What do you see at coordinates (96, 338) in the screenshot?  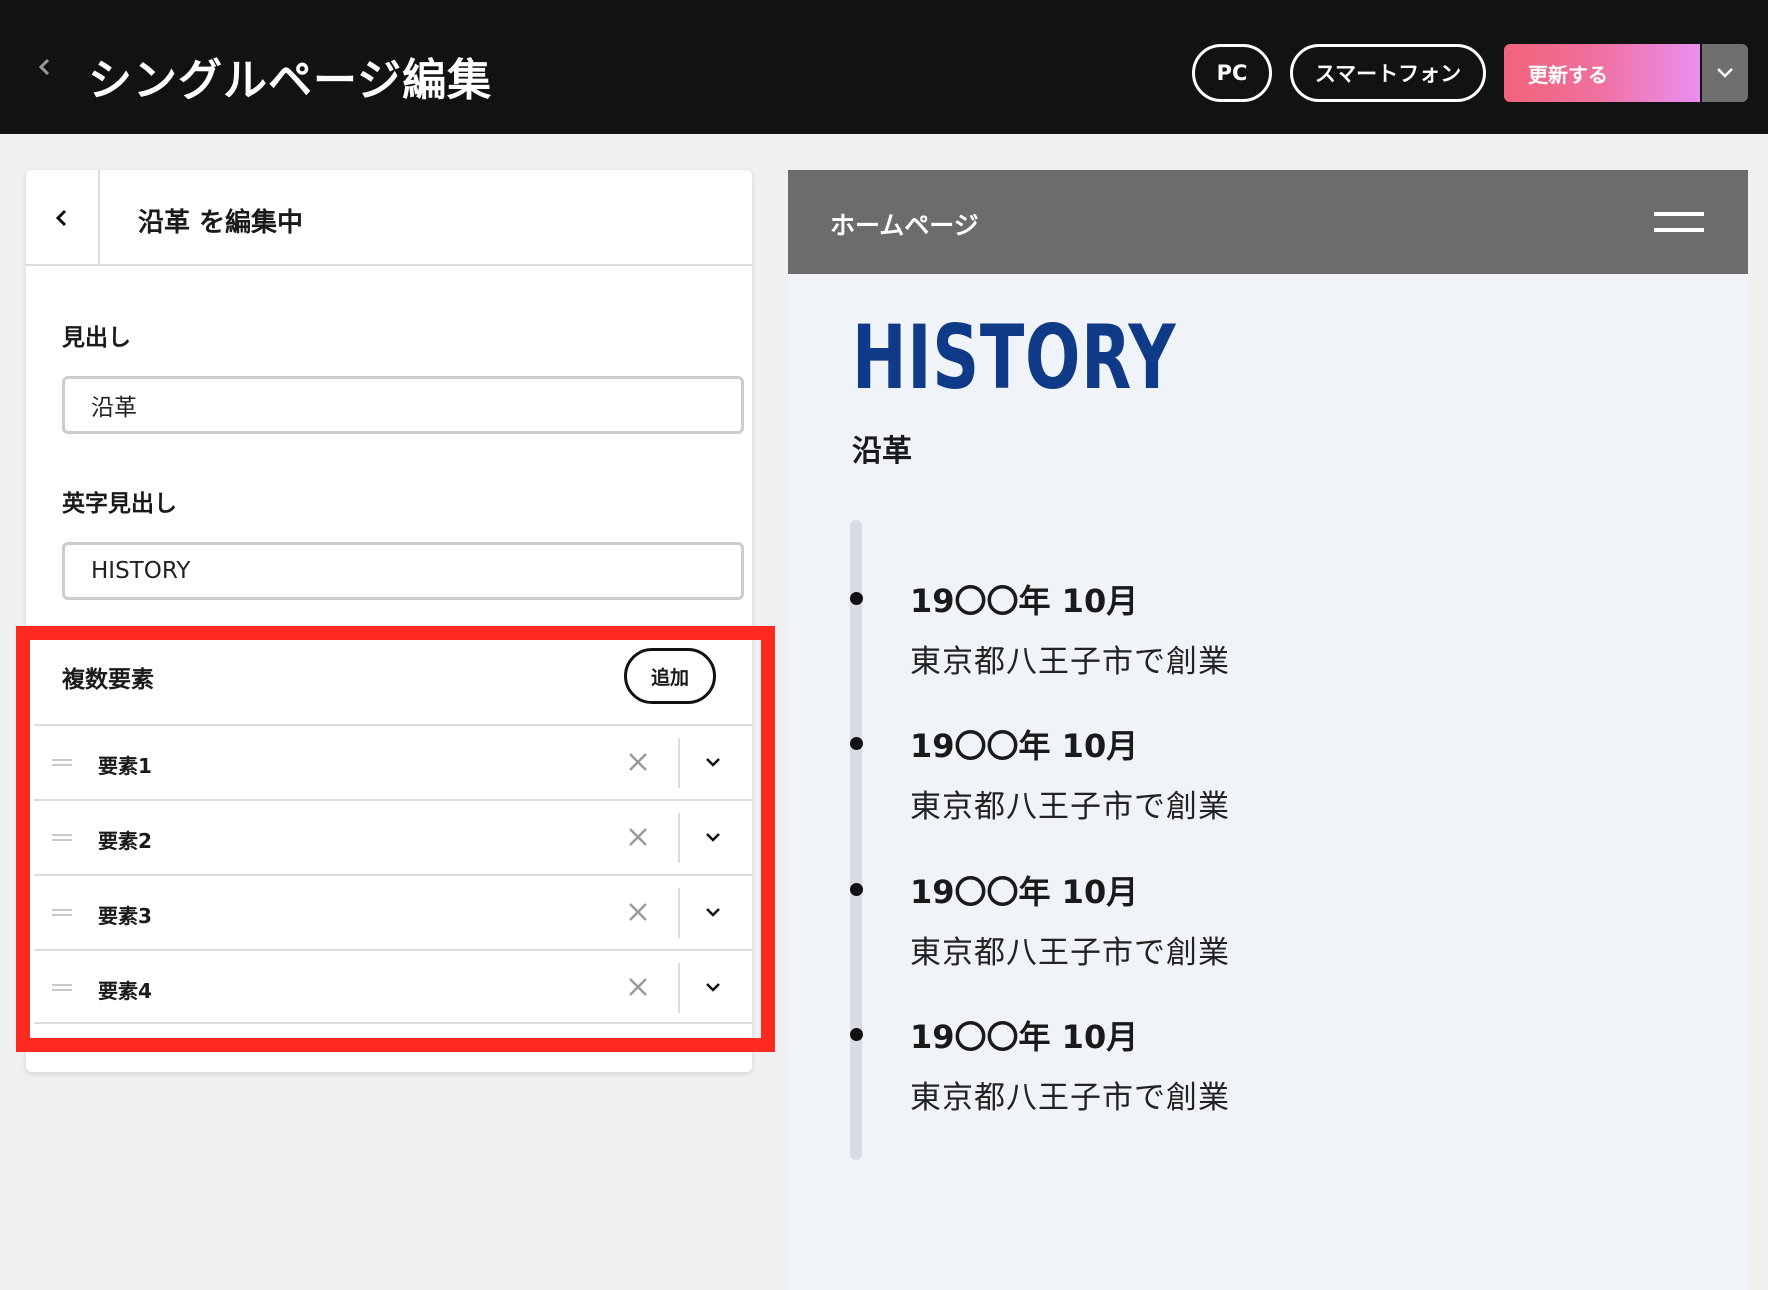 I see `heading-label: 見出し` at bounding box center [96, 338].